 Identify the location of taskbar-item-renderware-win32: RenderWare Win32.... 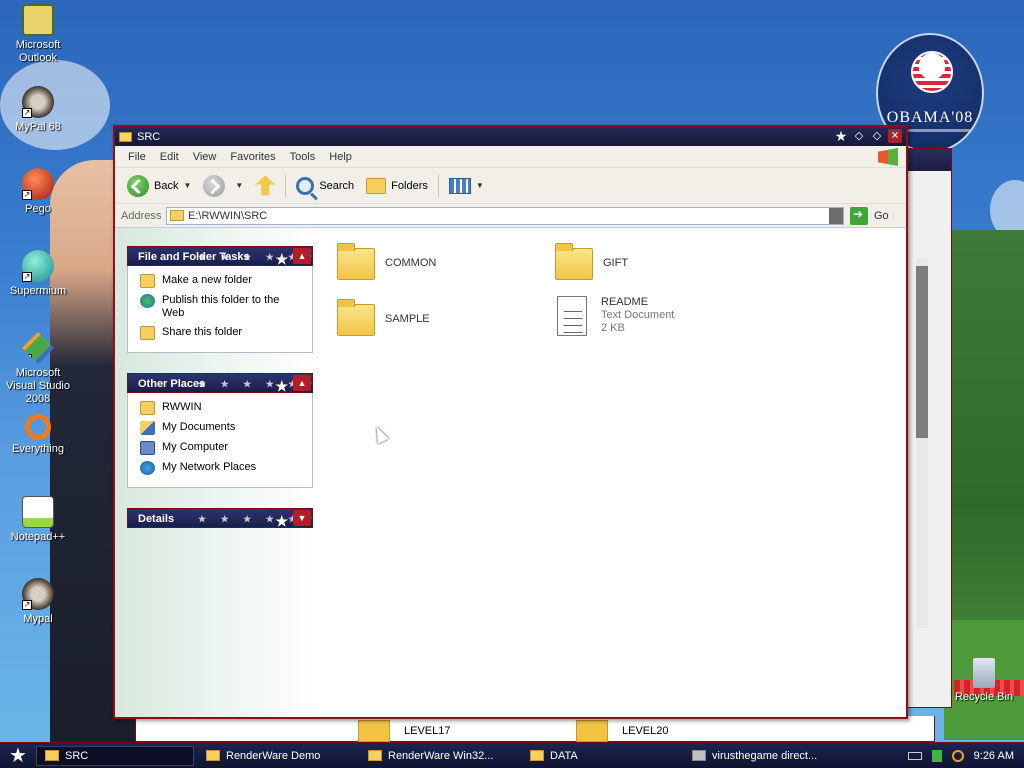
(439, 756).